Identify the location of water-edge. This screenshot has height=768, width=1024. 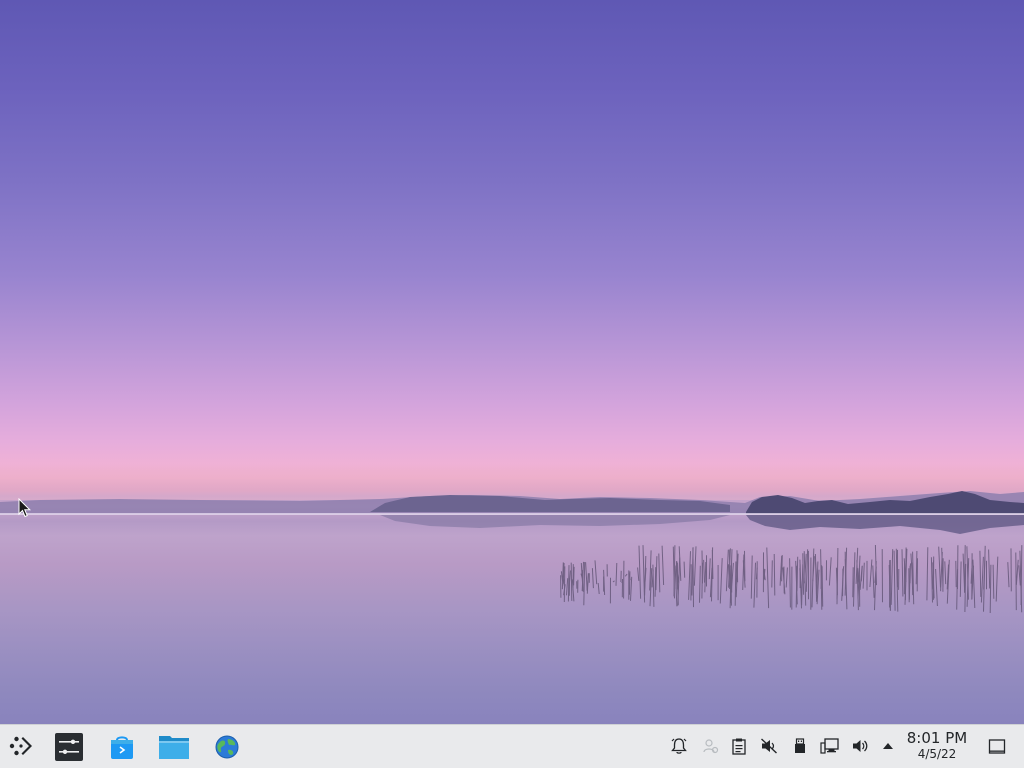
(512, 514).